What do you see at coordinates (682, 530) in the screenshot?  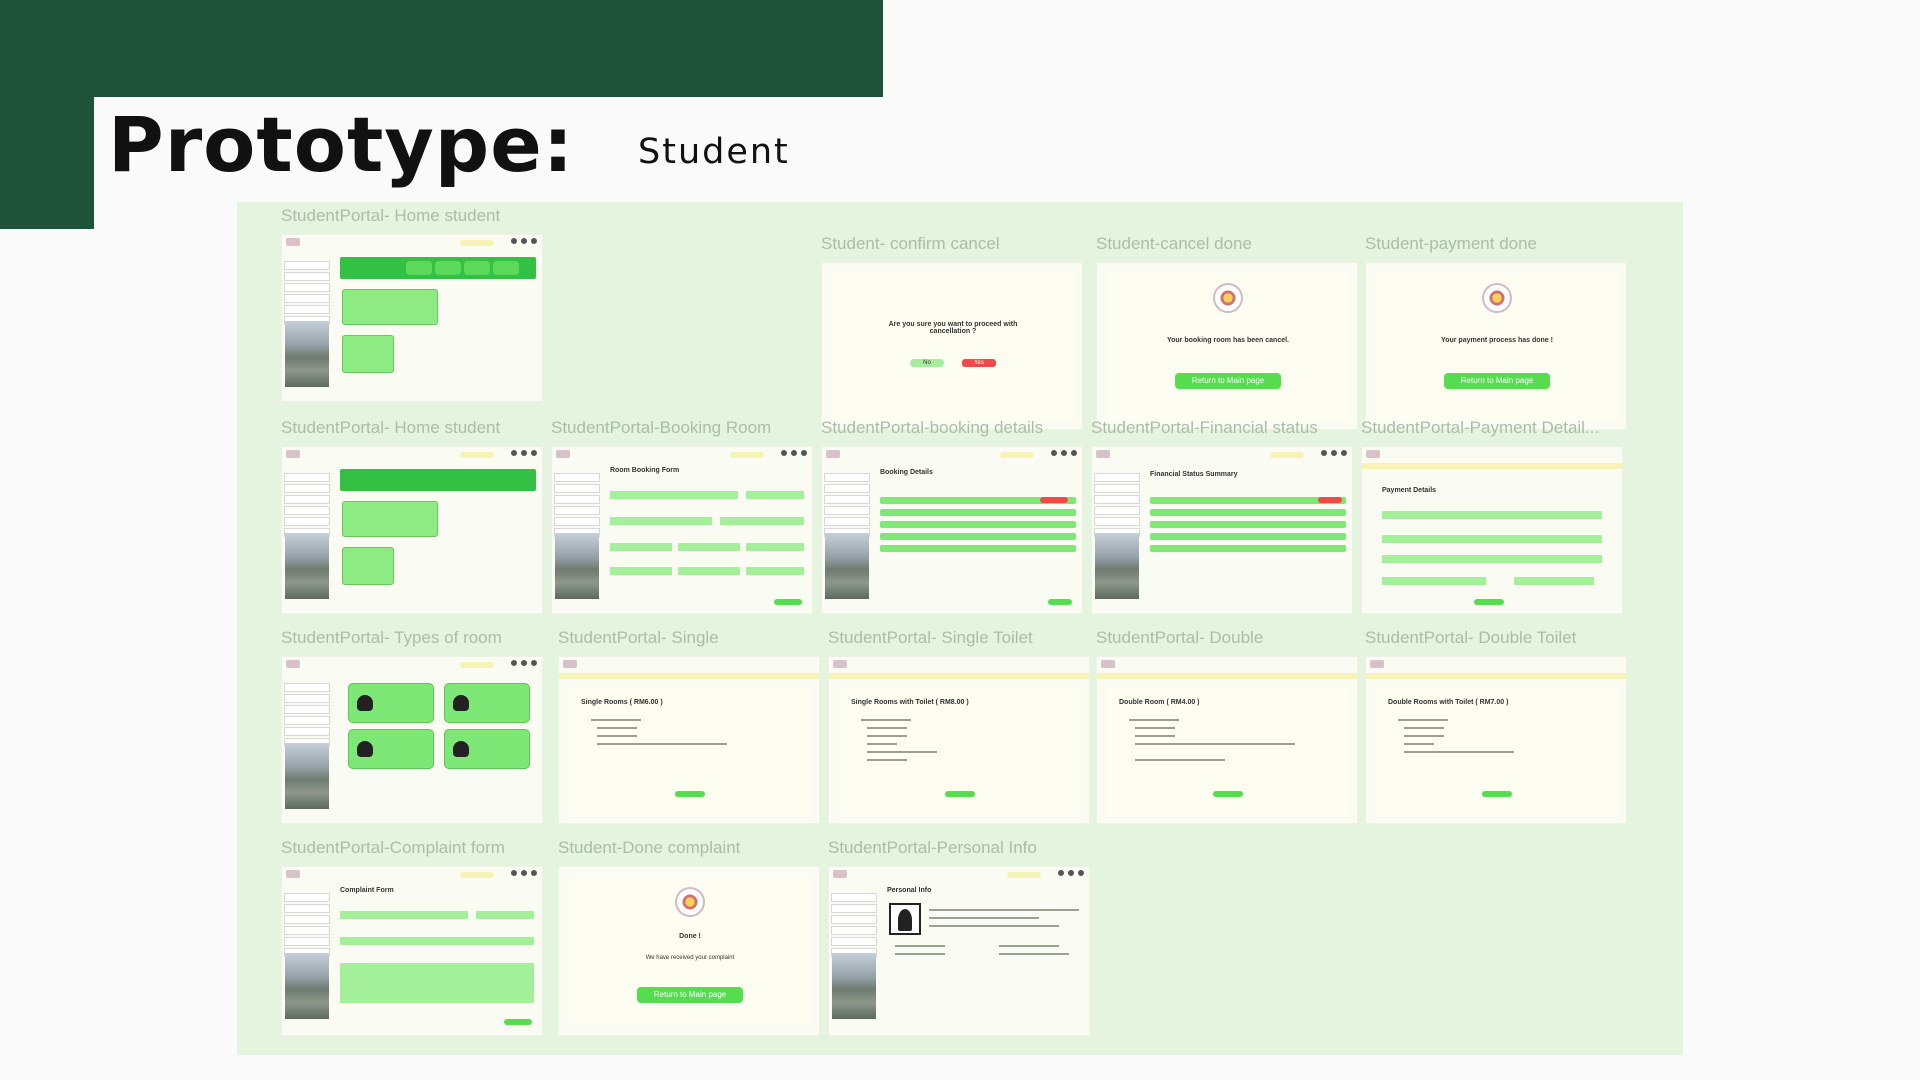 I see `screen-thumbnail: Room Booking Form` at bounding box center [682, 530].